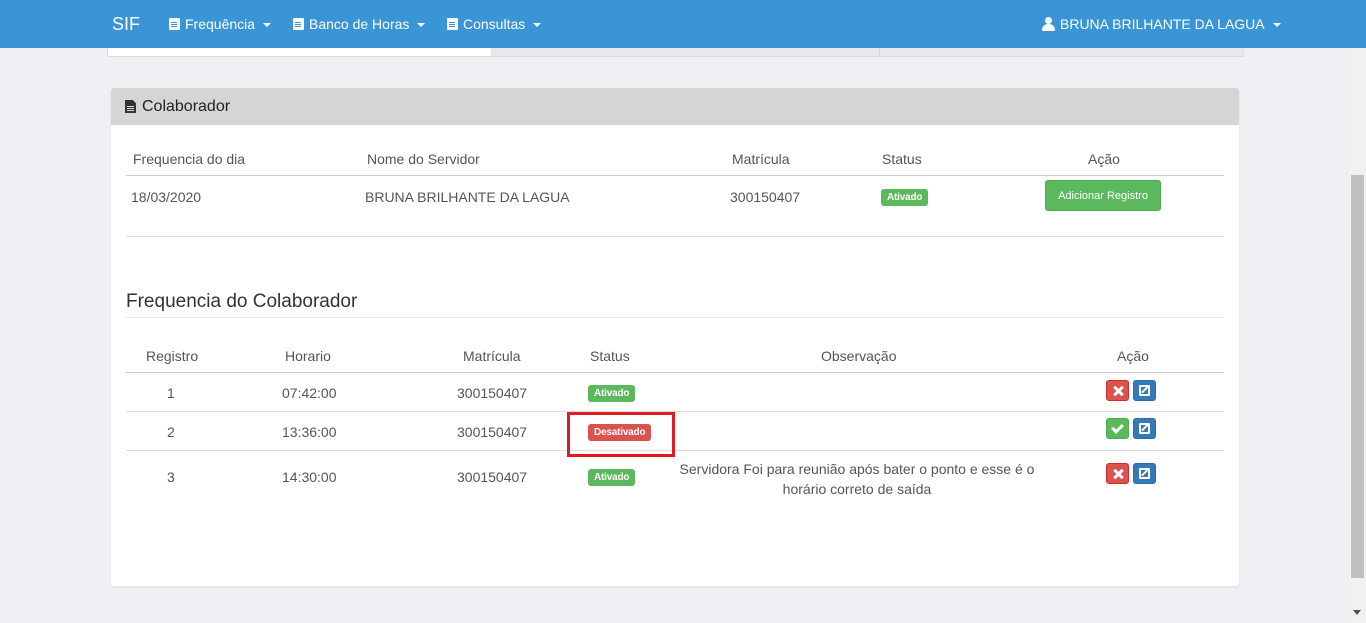 The width and height of the screenshot is (1366, 623). What do you see at coordinates (299, 52) in the screenshot?
I see `active-tab-segment` at bounding box center [299, 52].